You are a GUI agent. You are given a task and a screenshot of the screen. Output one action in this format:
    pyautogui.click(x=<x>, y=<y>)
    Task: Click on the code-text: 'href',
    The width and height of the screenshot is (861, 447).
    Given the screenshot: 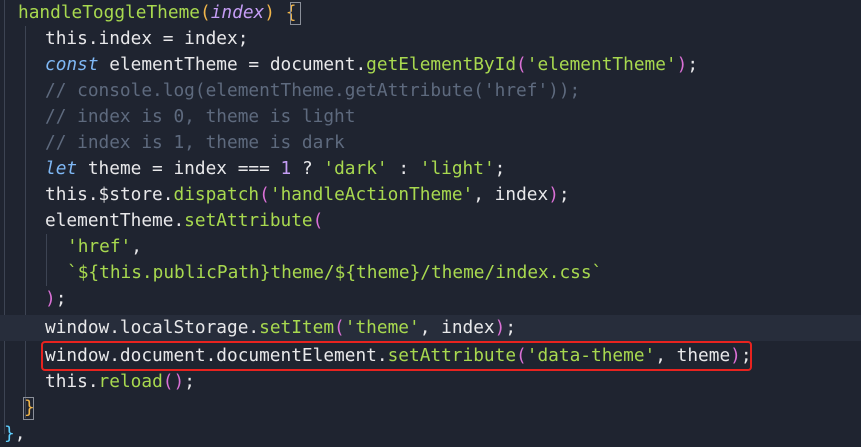 What is the action you would take?
    pyautogui.click(x=104, y=247)
    